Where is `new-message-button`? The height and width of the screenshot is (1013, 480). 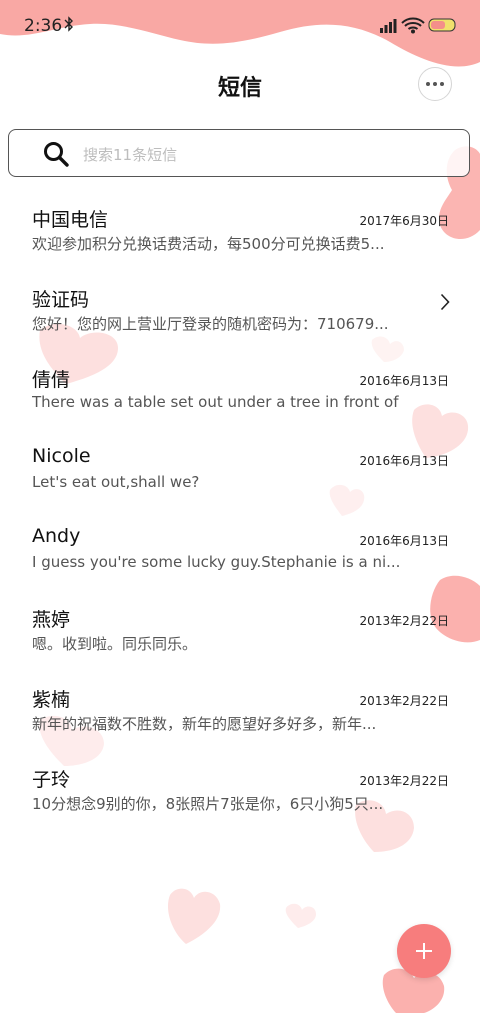 new-message-button is located at coordinates (424, 951).